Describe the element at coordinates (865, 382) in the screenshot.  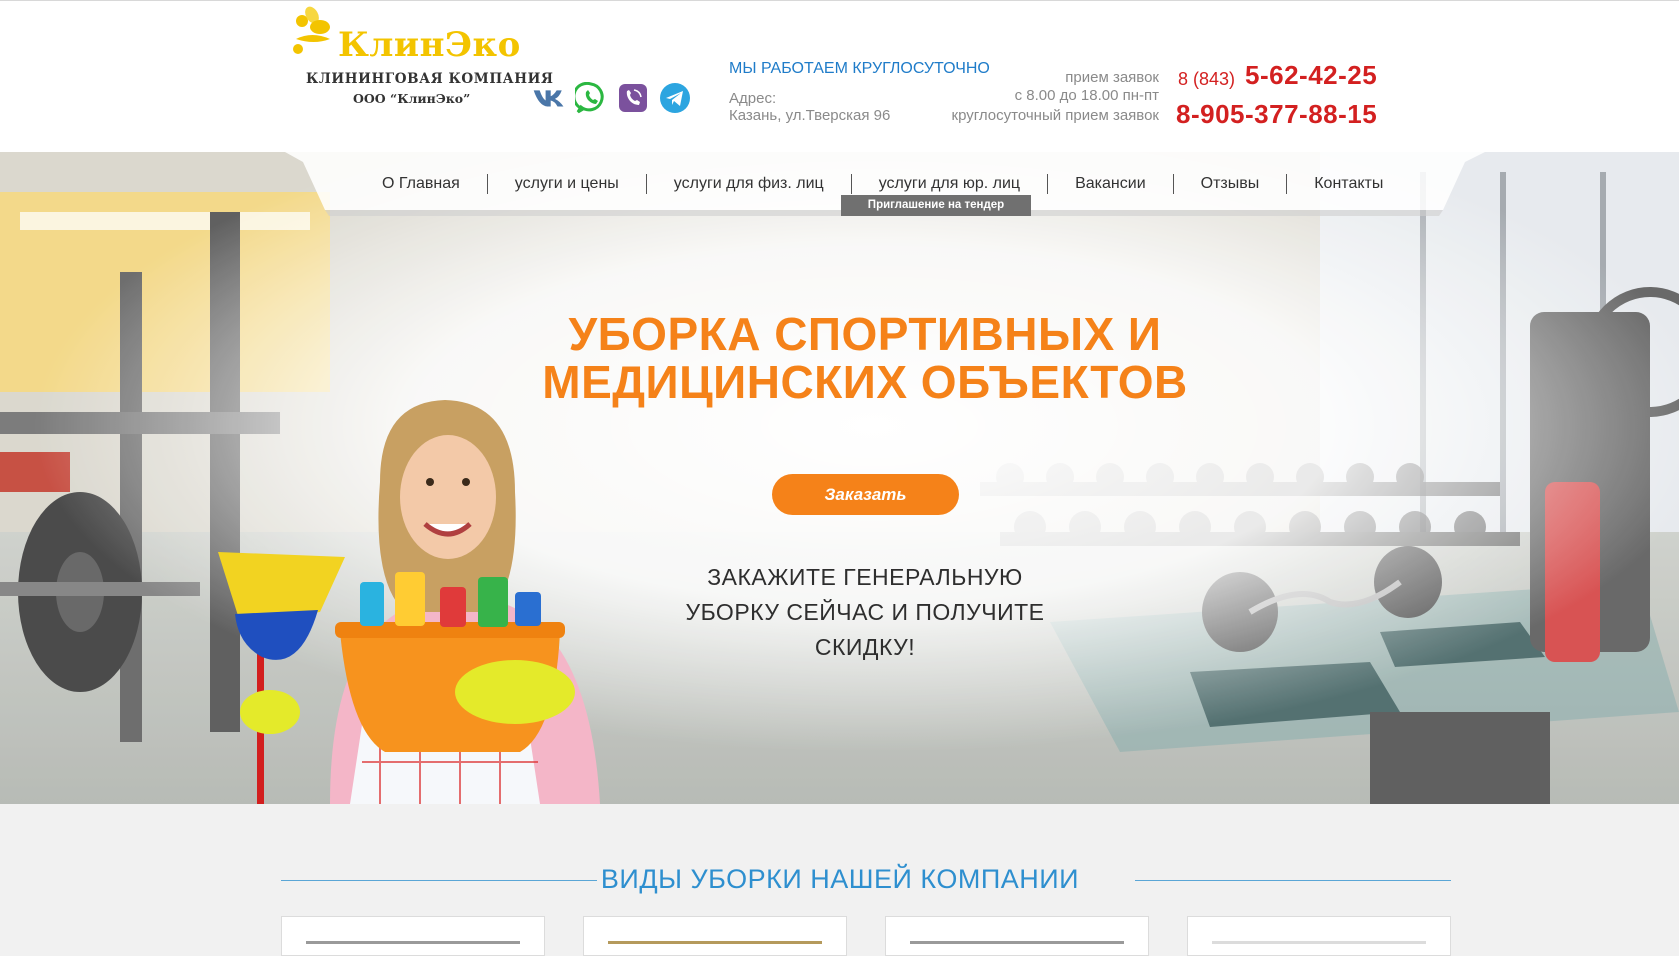
I see `hero-title-line2: МЕДИЦИНСКИХ ОБЪЕКТОВ` at that location.